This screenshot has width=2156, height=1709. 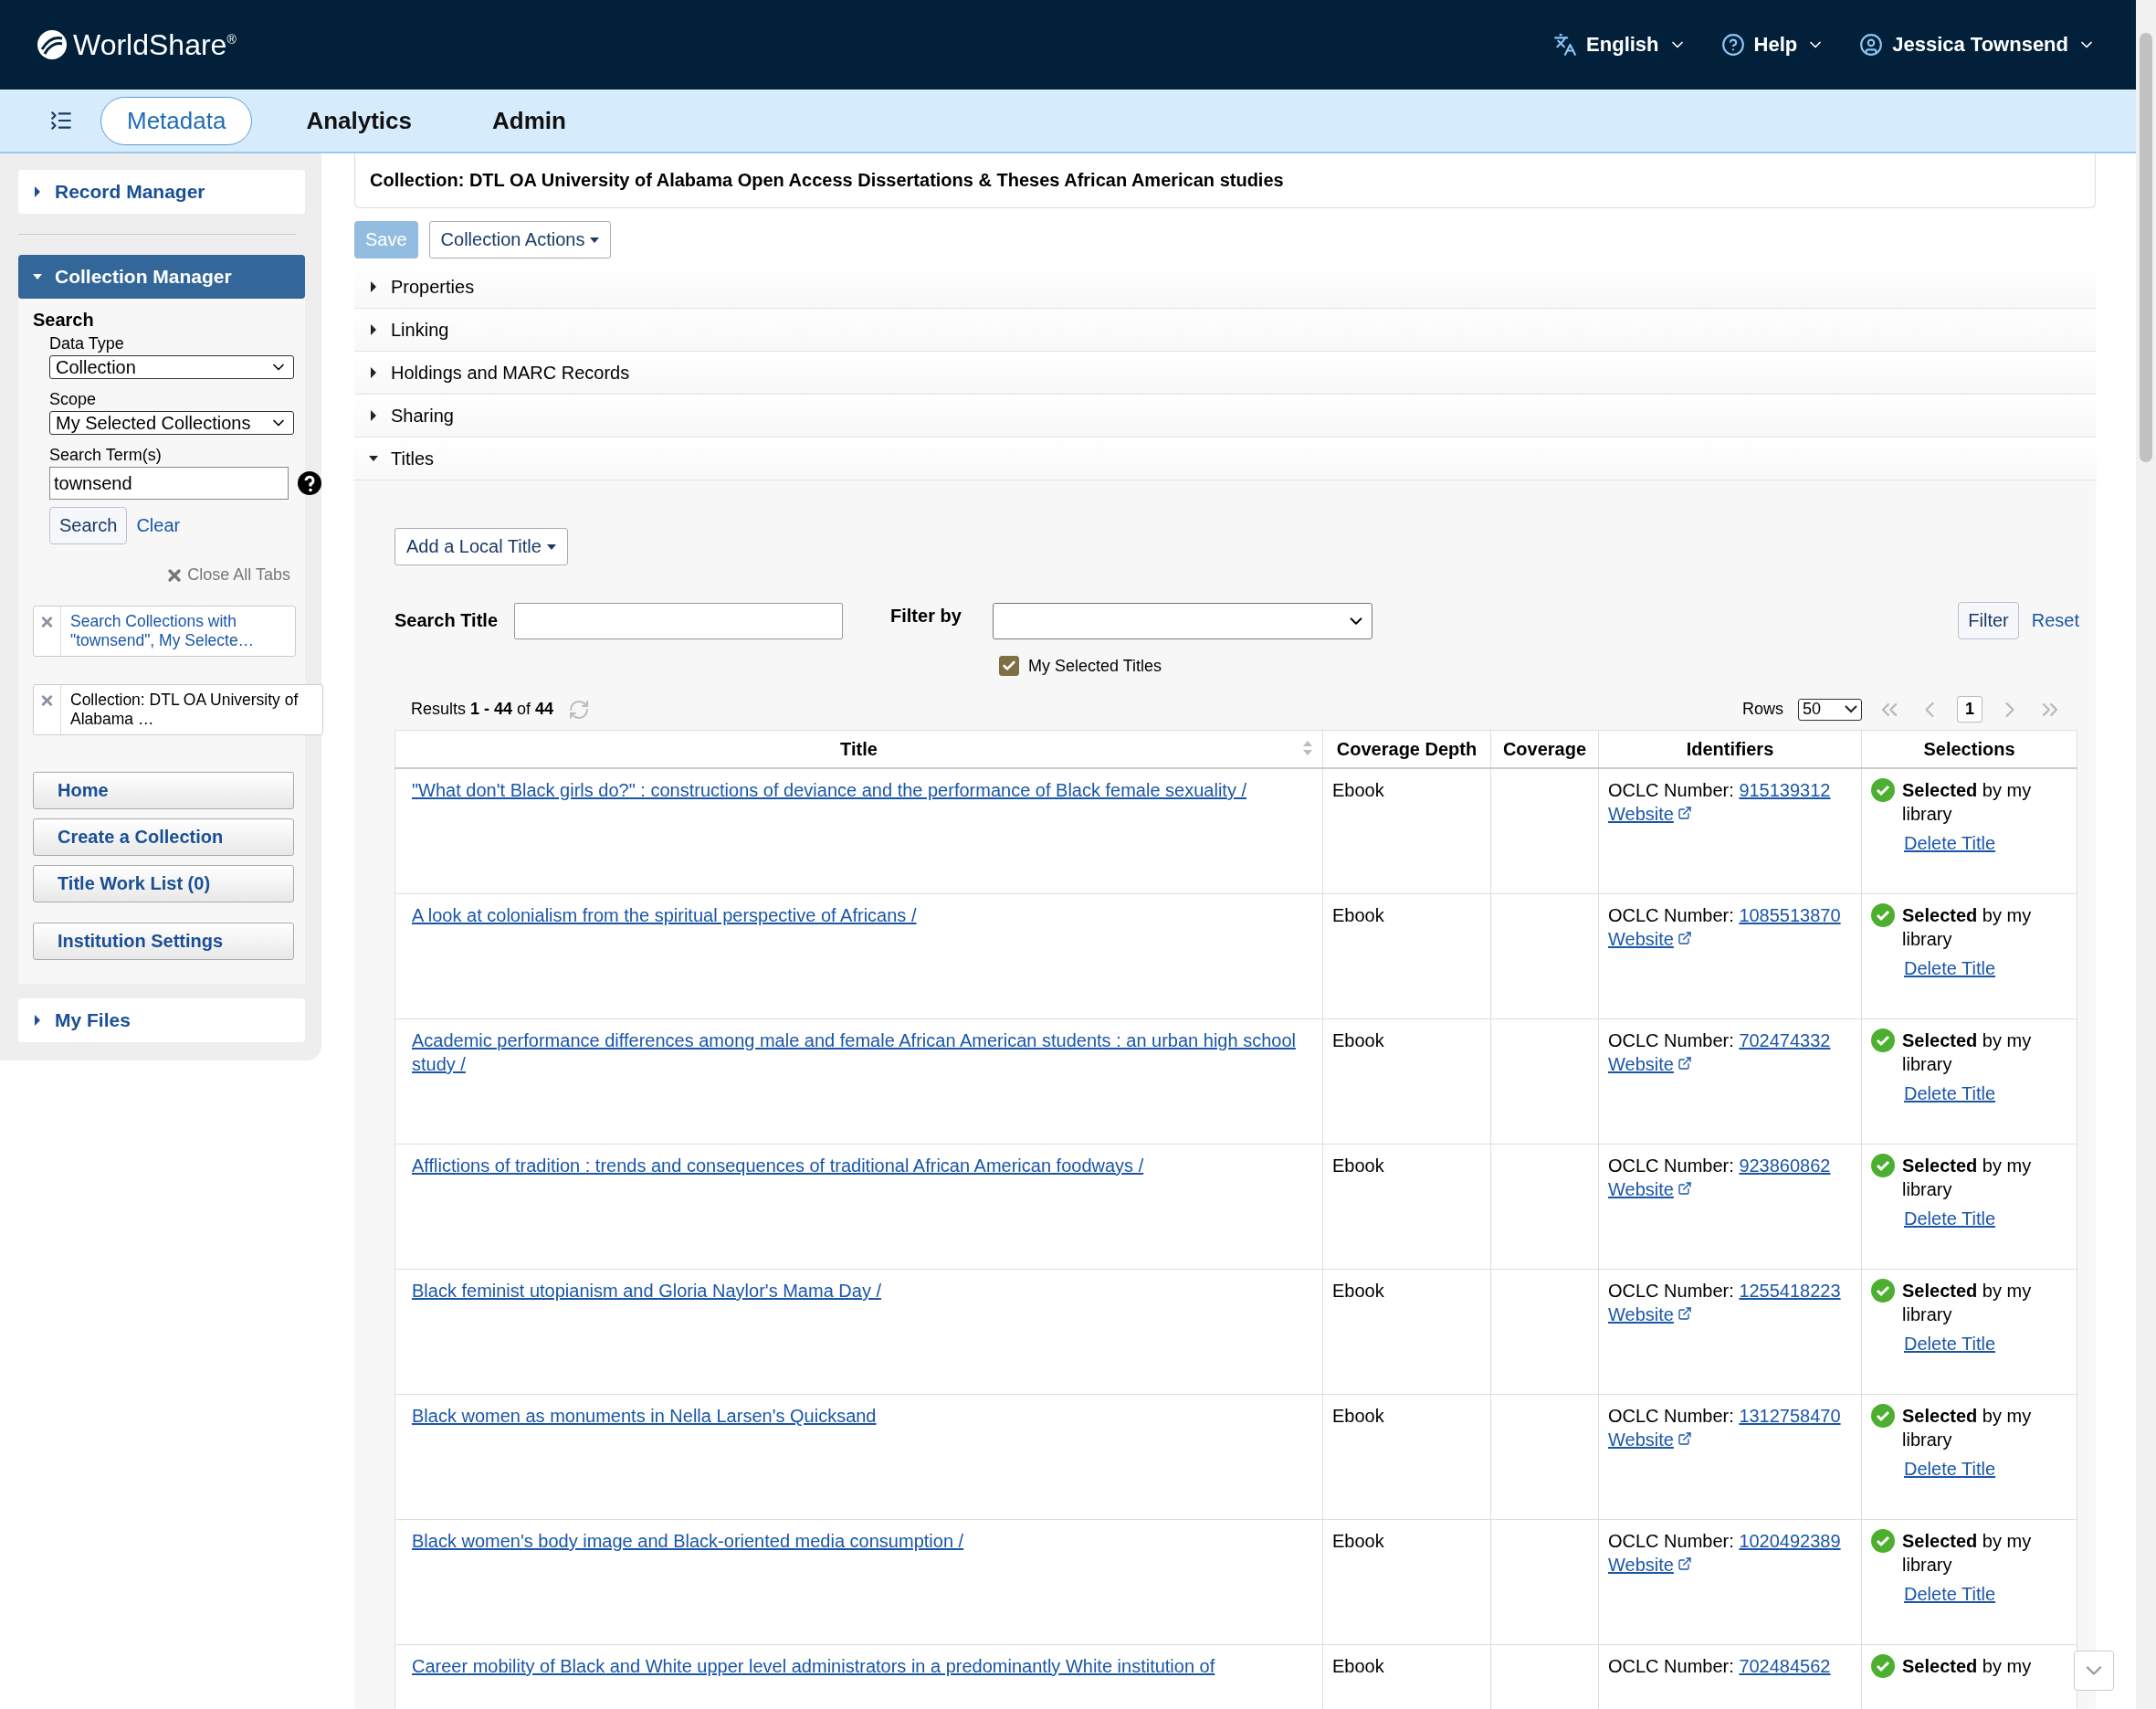 I want to click on rows-select: 50, so click(x=1830, y=709).